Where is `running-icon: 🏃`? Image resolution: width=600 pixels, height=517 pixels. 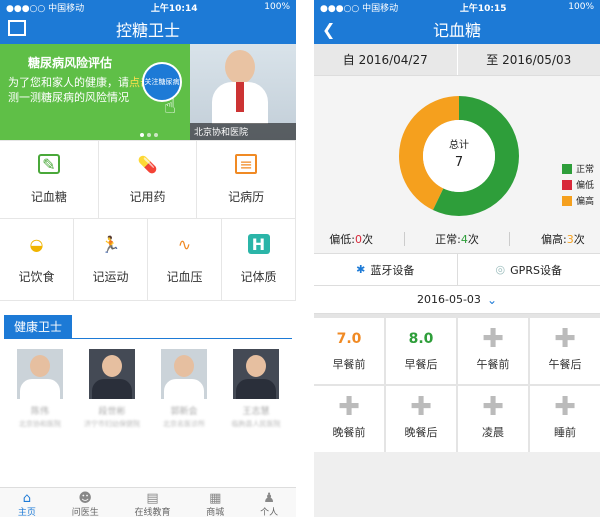 running-icon: 🏃 is located at coordinates (110, 244).